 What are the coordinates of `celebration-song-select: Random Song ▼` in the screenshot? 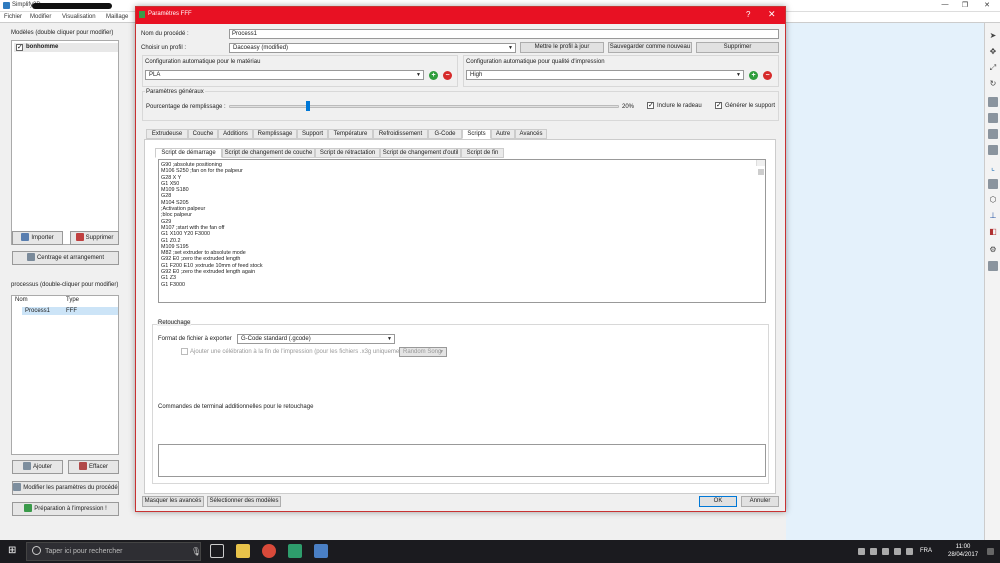 It's located at (423, 352).